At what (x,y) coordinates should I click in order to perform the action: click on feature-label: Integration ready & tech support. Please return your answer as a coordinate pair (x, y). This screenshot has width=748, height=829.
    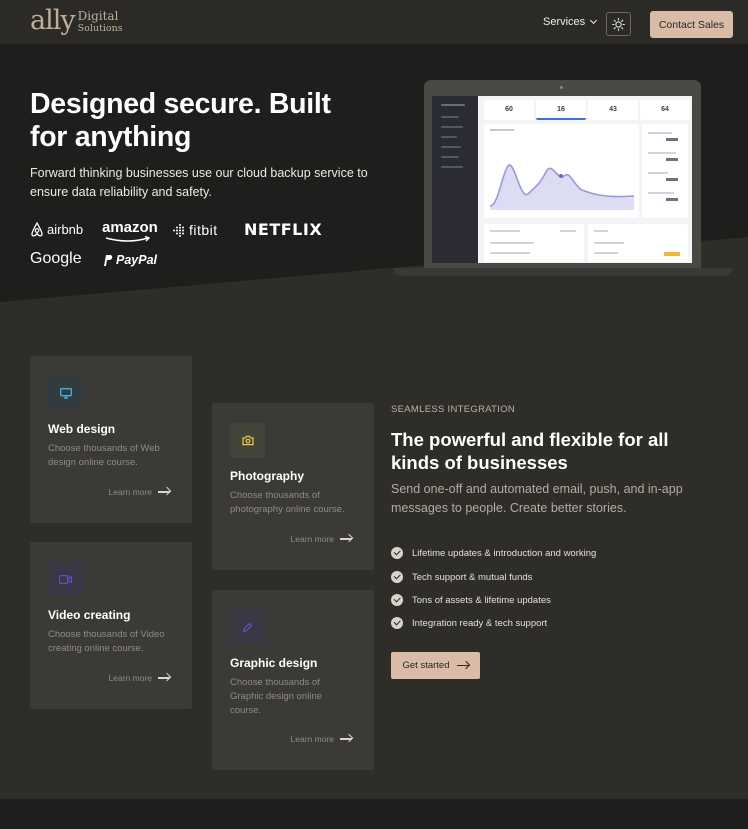
    Looking at the image, I should click on (480, 623).